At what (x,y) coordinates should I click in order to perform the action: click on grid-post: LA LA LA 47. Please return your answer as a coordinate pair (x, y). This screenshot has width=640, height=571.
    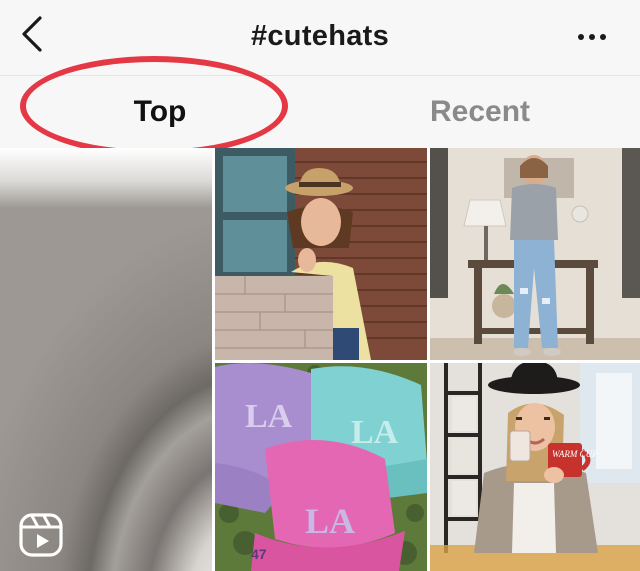
    Looking at the image, I should click on (321, 467).